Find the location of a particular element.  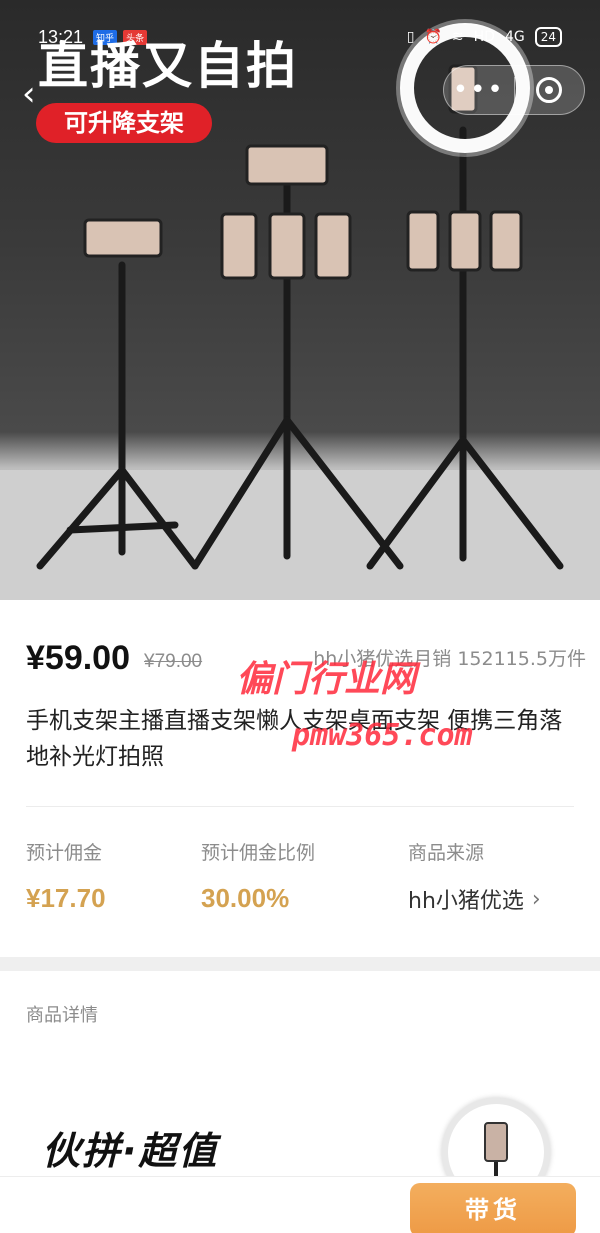

hero-title: 直播又自拍 is located at coordinates (168, 66).